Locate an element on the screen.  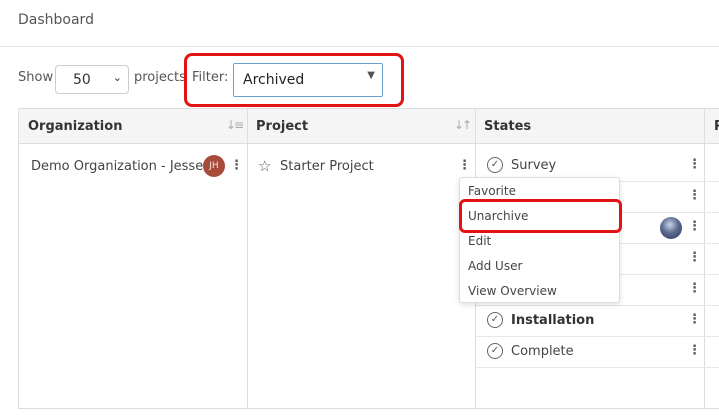
unarchive-highlight-box is located at coordinates (540, 216).